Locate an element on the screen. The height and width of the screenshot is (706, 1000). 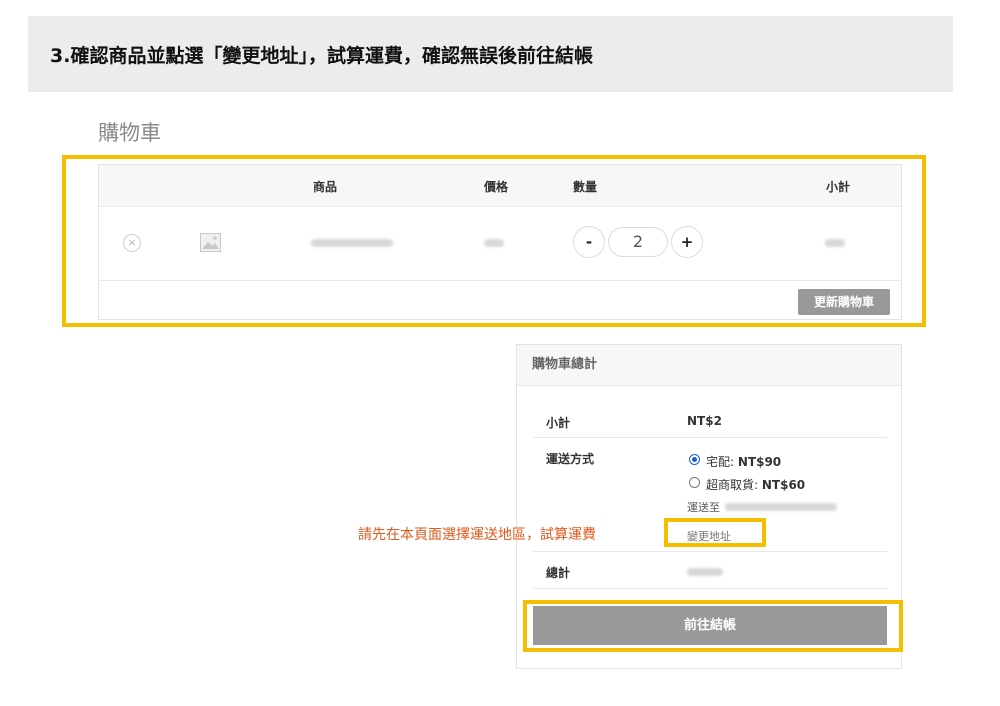
instruction-banner: 3.確認商品並點選「變更地址」，試算運費，確認無誤後前往結帳 is located at coordinates (490, 54).